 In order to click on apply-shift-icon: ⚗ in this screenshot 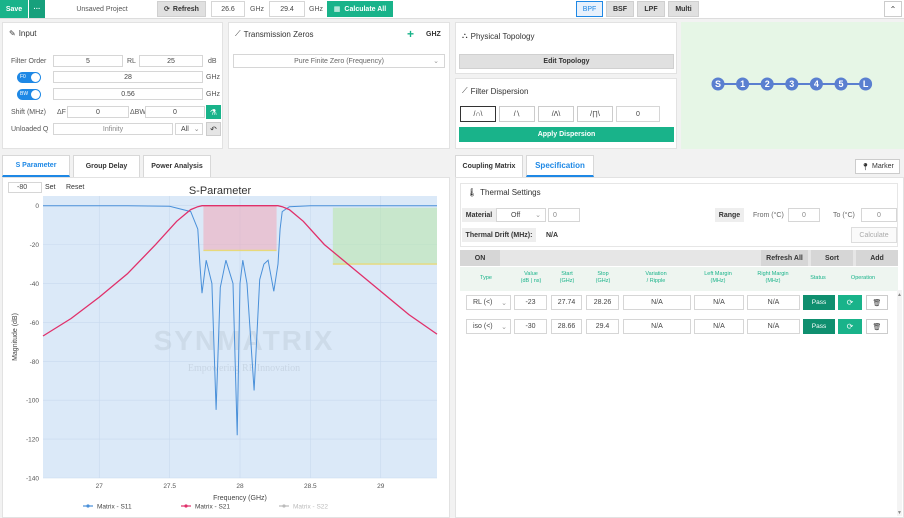, I will do `click(213, 112)`.